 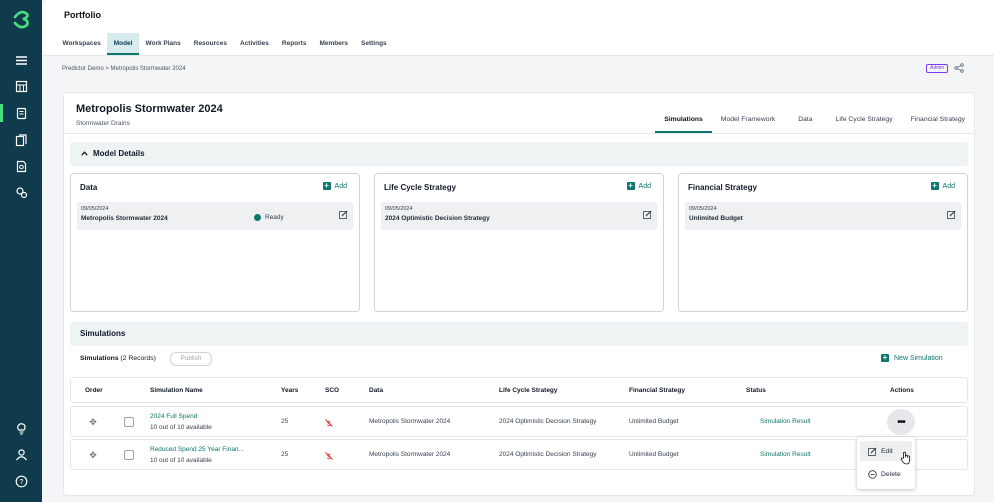 What do you see at coordinates (805, 121) in the screenshot?
I see `model-tab-data: Data` at bounding box center [805, 121].